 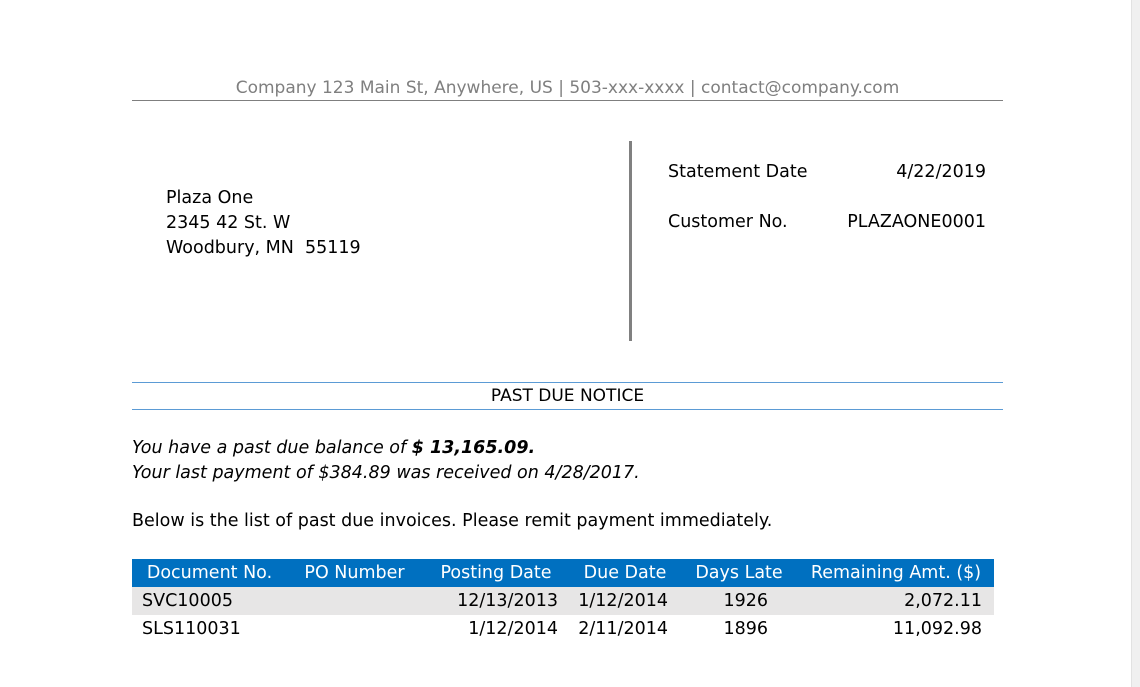 What do you see at coordinates (896, 573) in the screenshot?
I see `col-header-remaining-amount: Remaining Amt. ($)` at bounding box center [896, 573].